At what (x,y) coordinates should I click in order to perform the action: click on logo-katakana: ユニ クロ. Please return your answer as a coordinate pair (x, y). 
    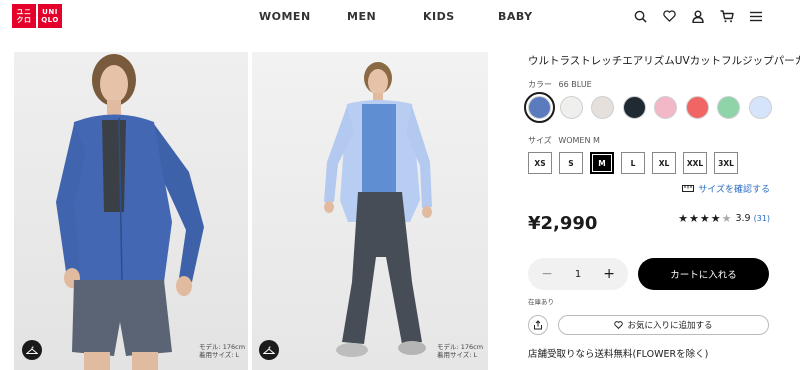
    Looking at the image, I should click on (24, 16).